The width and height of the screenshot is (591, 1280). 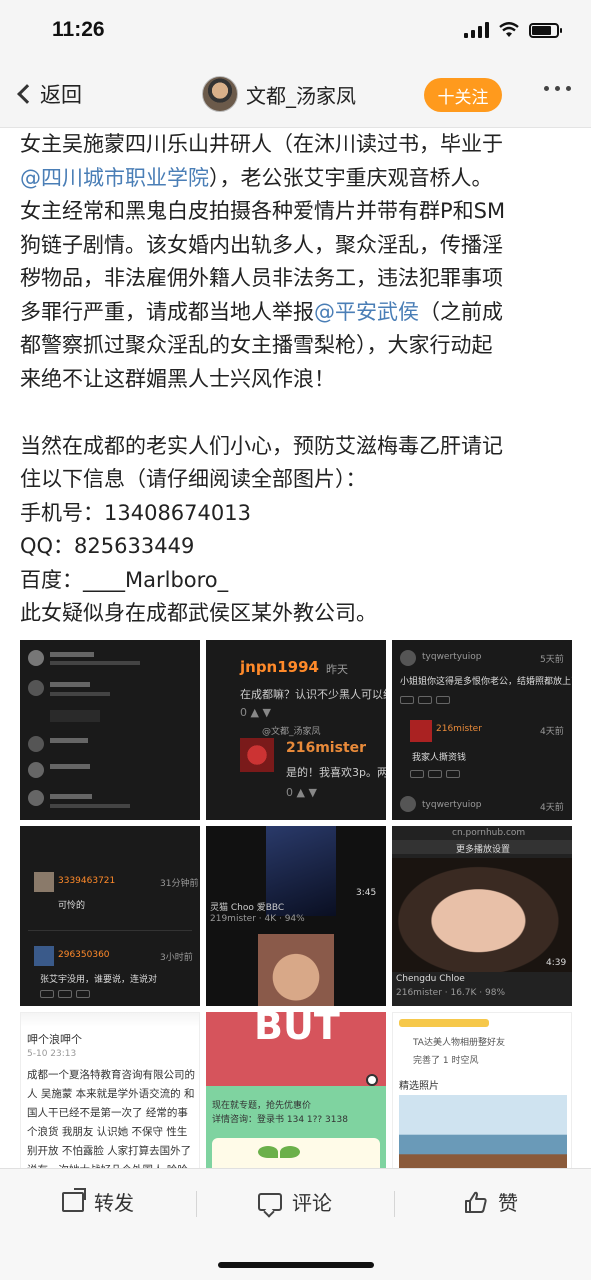 What do you see at coordinates (463, 97) in the screenshot?
I see `follow-label: 十关注` at bounding box center [463, 97].